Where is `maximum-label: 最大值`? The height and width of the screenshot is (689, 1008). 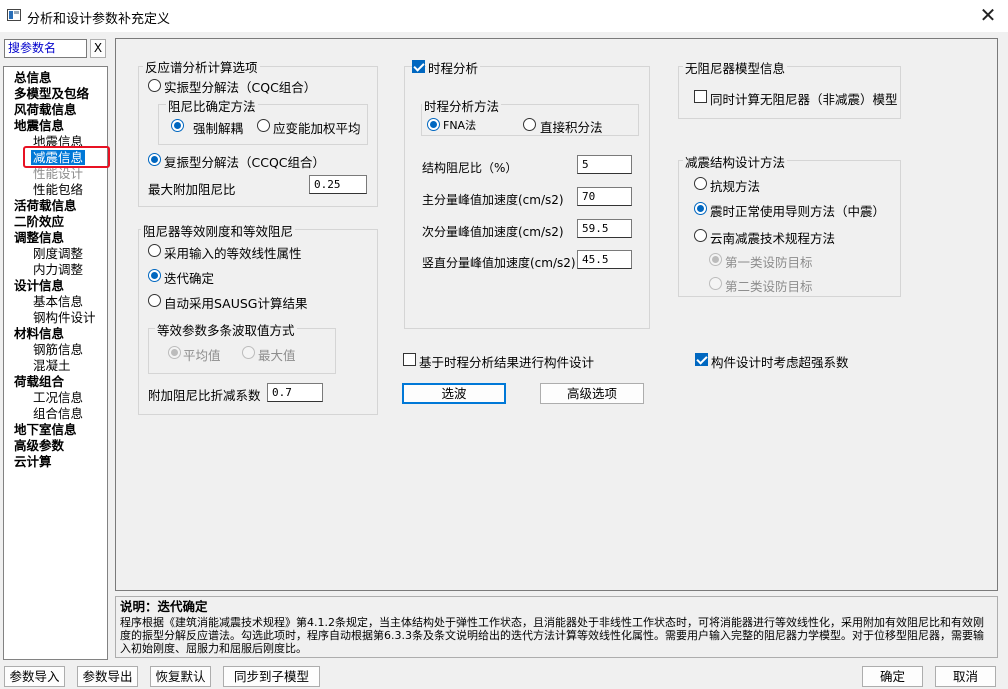 maximum-label: 最大值 is located at coordinates (277, 355).